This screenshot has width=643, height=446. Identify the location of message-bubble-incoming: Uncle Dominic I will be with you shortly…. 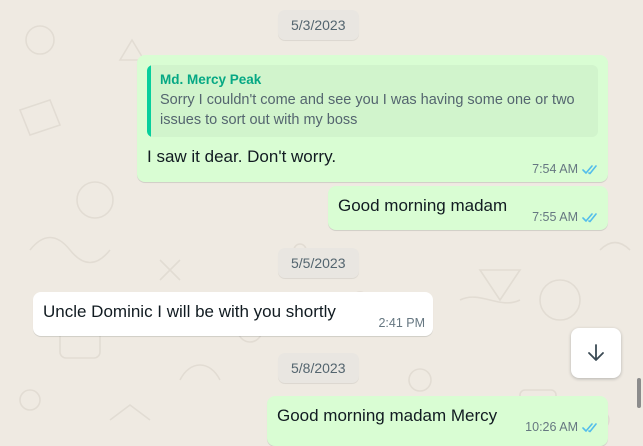
(233, 314).